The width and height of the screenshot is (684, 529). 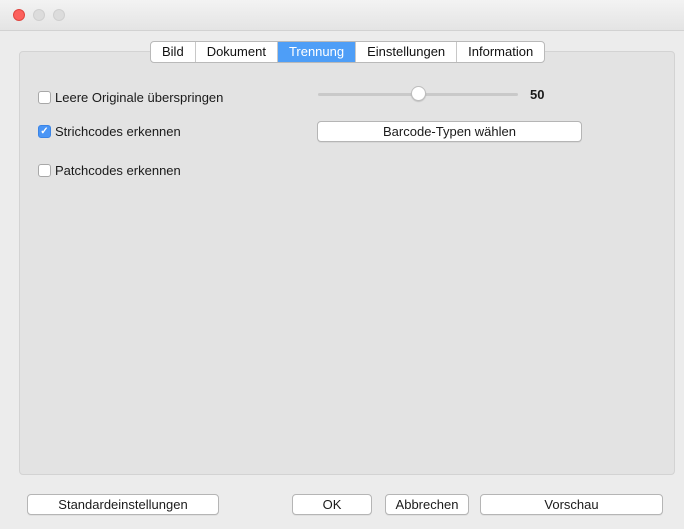 I want to click on patchcodes-row: Patchcodes erkennen, so click(x=109, y=170).